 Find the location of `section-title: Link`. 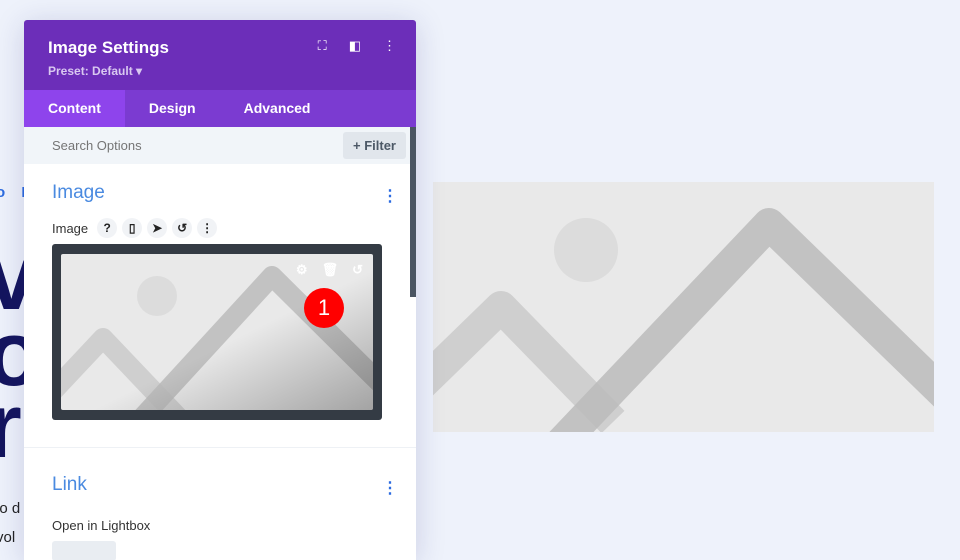

section-title: Link is located at coordinates (220, 472).